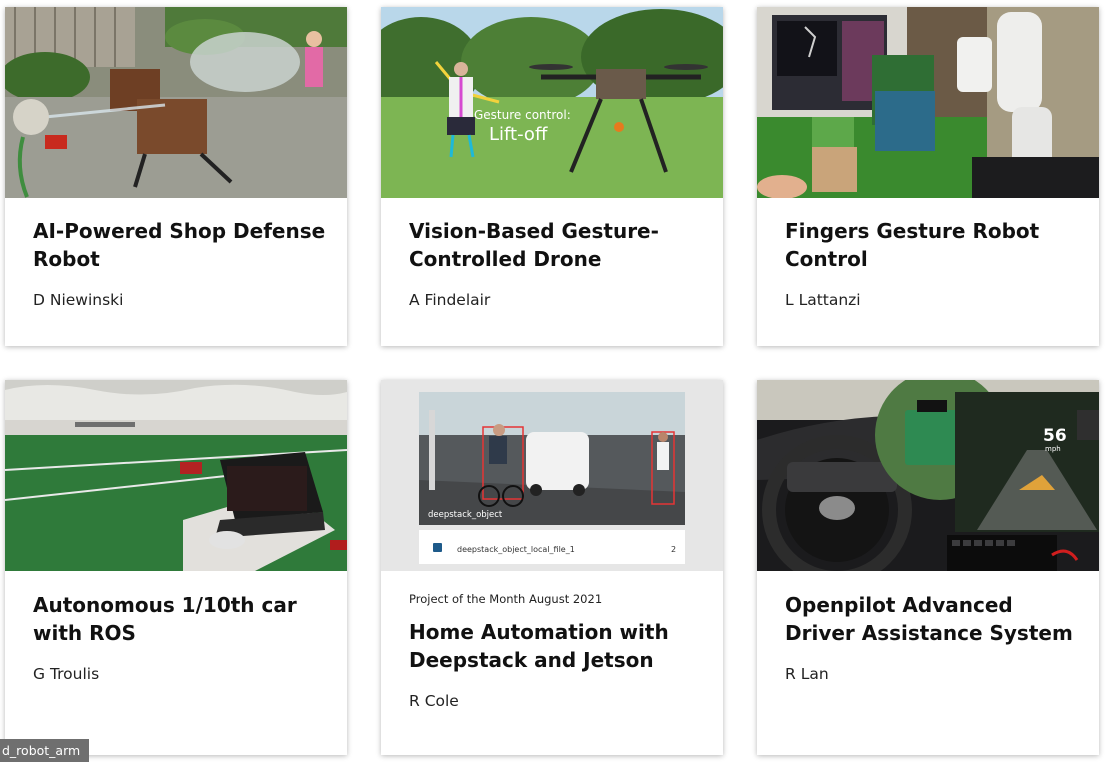 The image size is (1109, 762). What do you see at coordinates (182, 245) in the screenshot?
I see `project-title: AI-Powered Shop Defense Robot` at bounding box center [182, 245].